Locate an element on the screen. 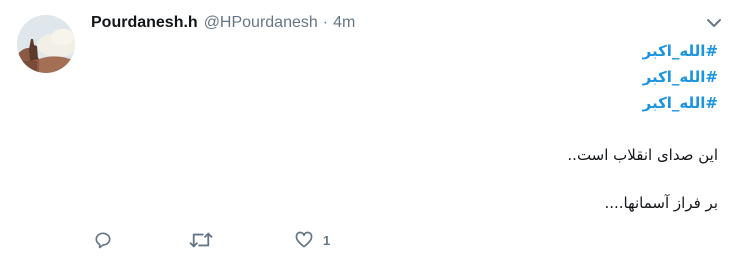 The width and height of the screenshot is (741, 261). heart-icon is located at coordinates (304, 240).